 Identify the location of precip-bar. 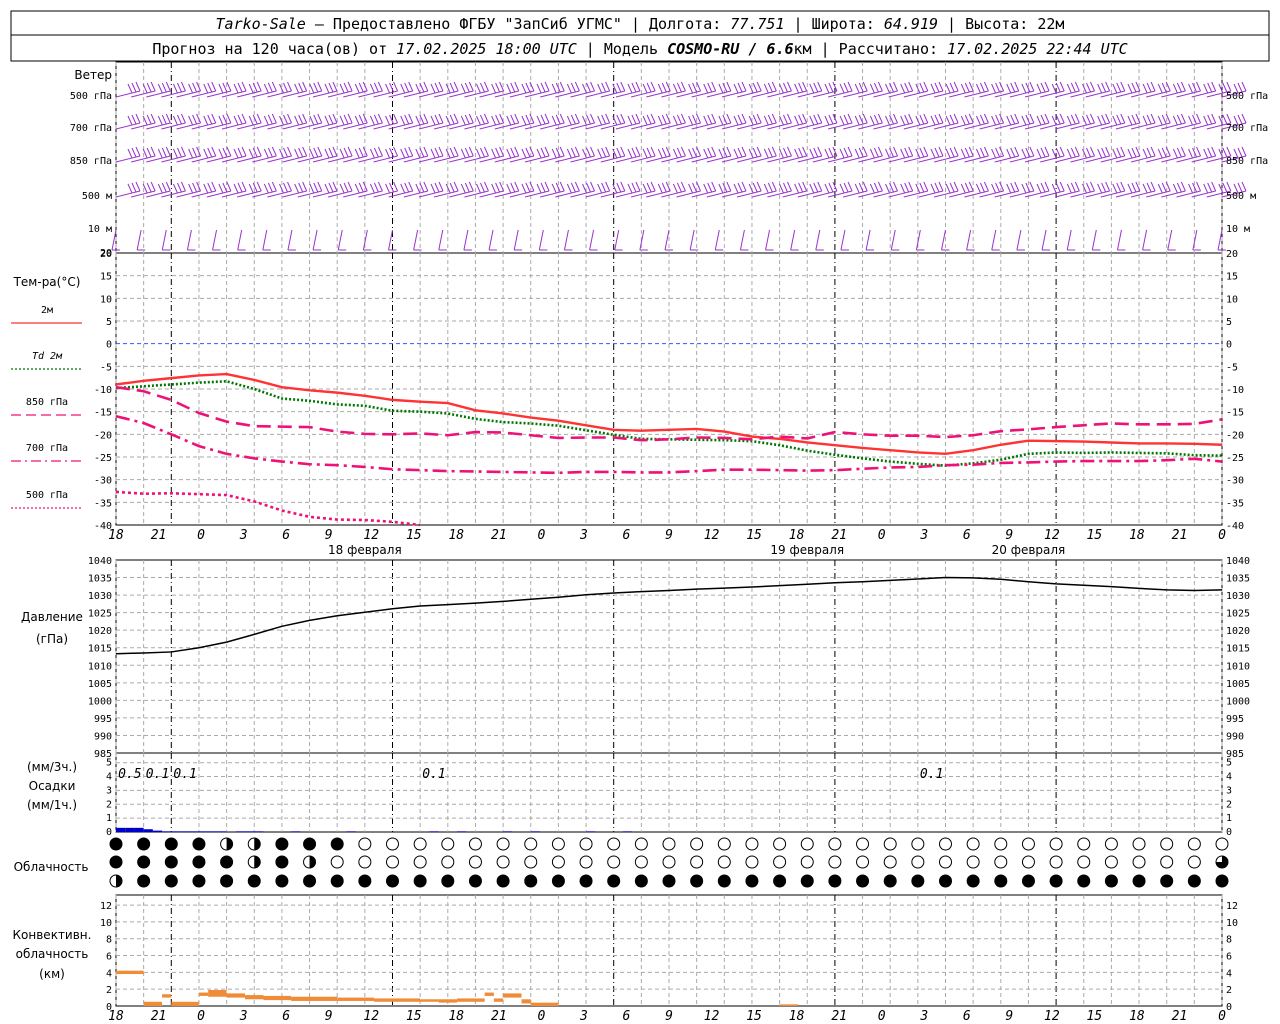
(176, 831).